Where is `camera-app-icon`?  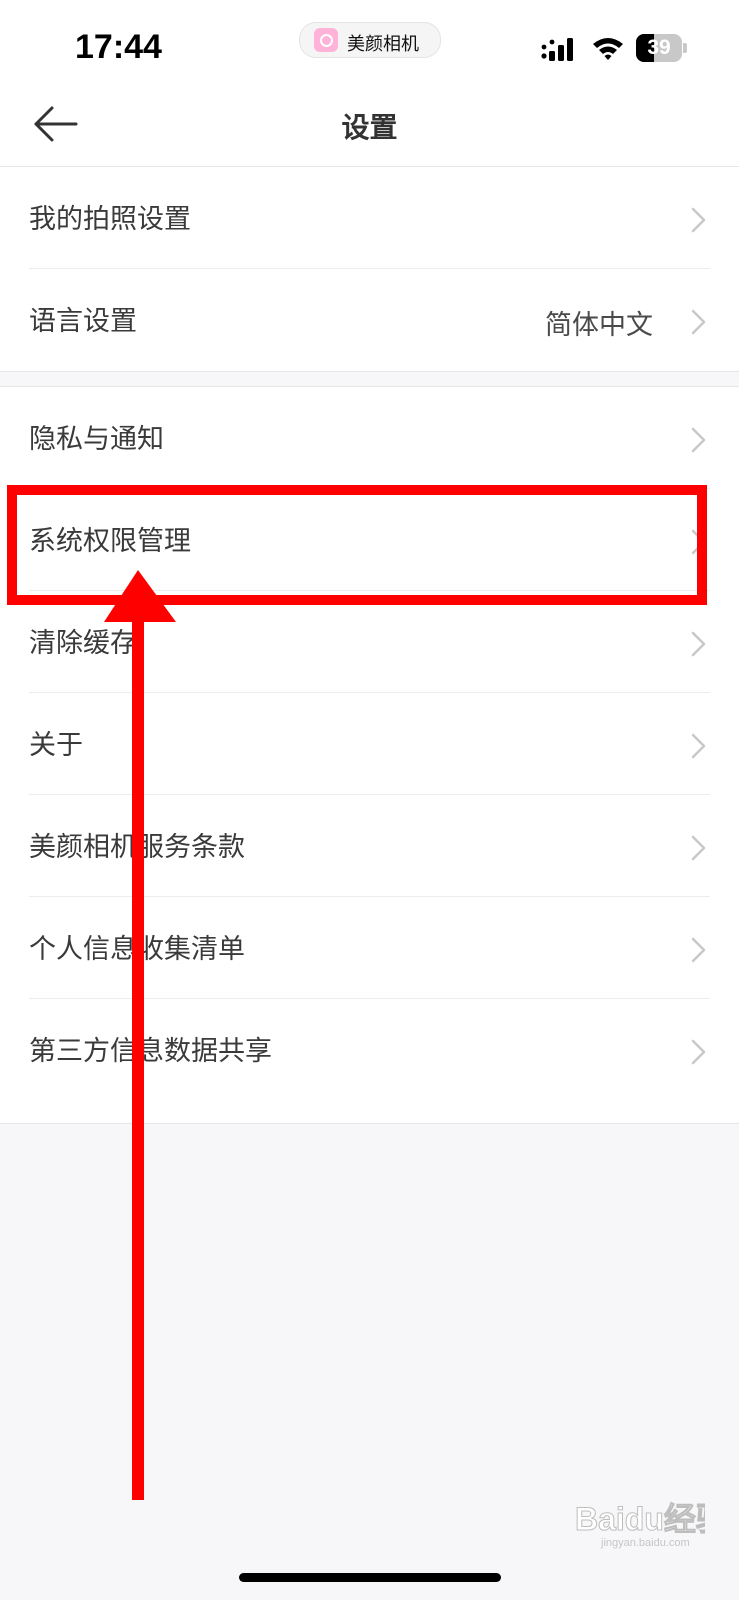 camera-app-icon is located at coordinates (326, 40).